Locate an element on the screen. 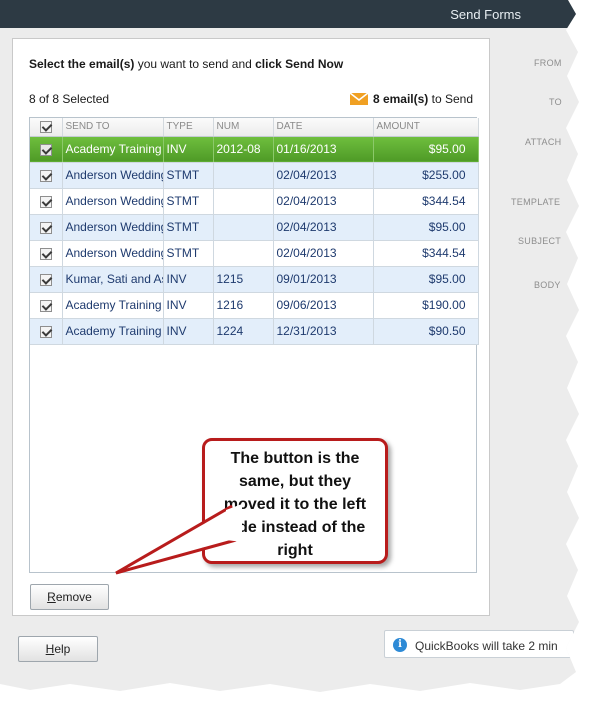  cell-num: 2012-08 is located at coordinates (243, 149).